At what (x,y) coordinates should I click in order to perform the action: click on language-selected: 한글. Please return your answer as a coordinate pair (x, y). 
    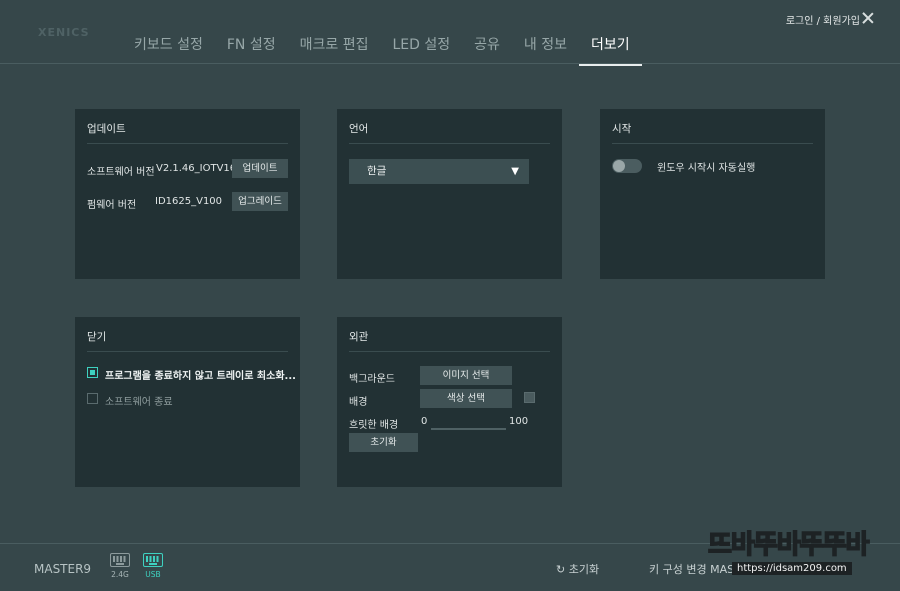
    Looking at the image, I should click on (377, 171).